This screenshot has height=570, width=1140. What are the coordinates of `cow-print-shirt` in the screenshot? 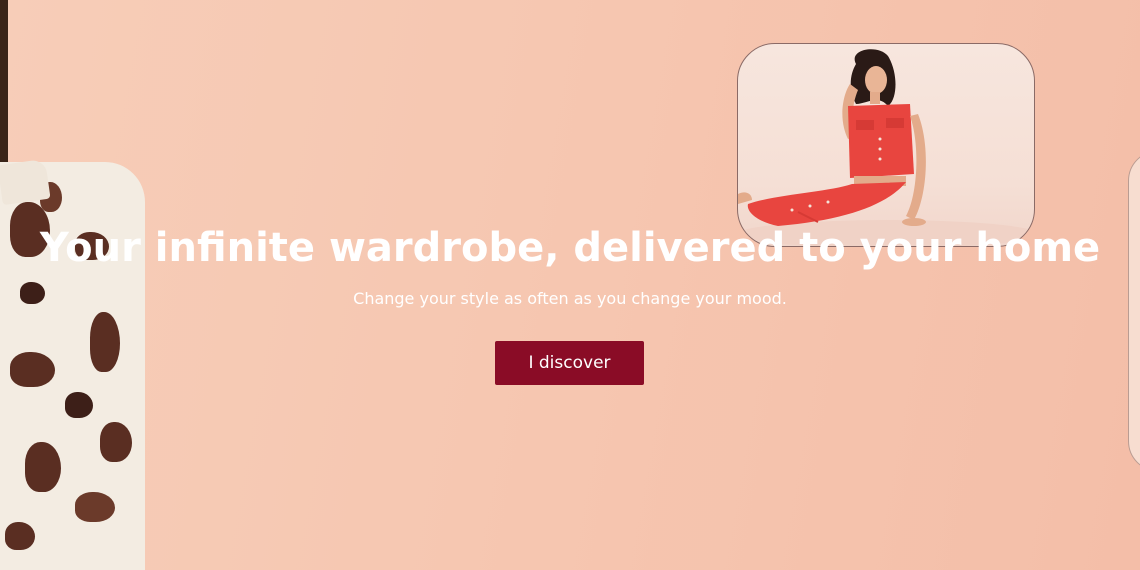 It's located at (72, 366).